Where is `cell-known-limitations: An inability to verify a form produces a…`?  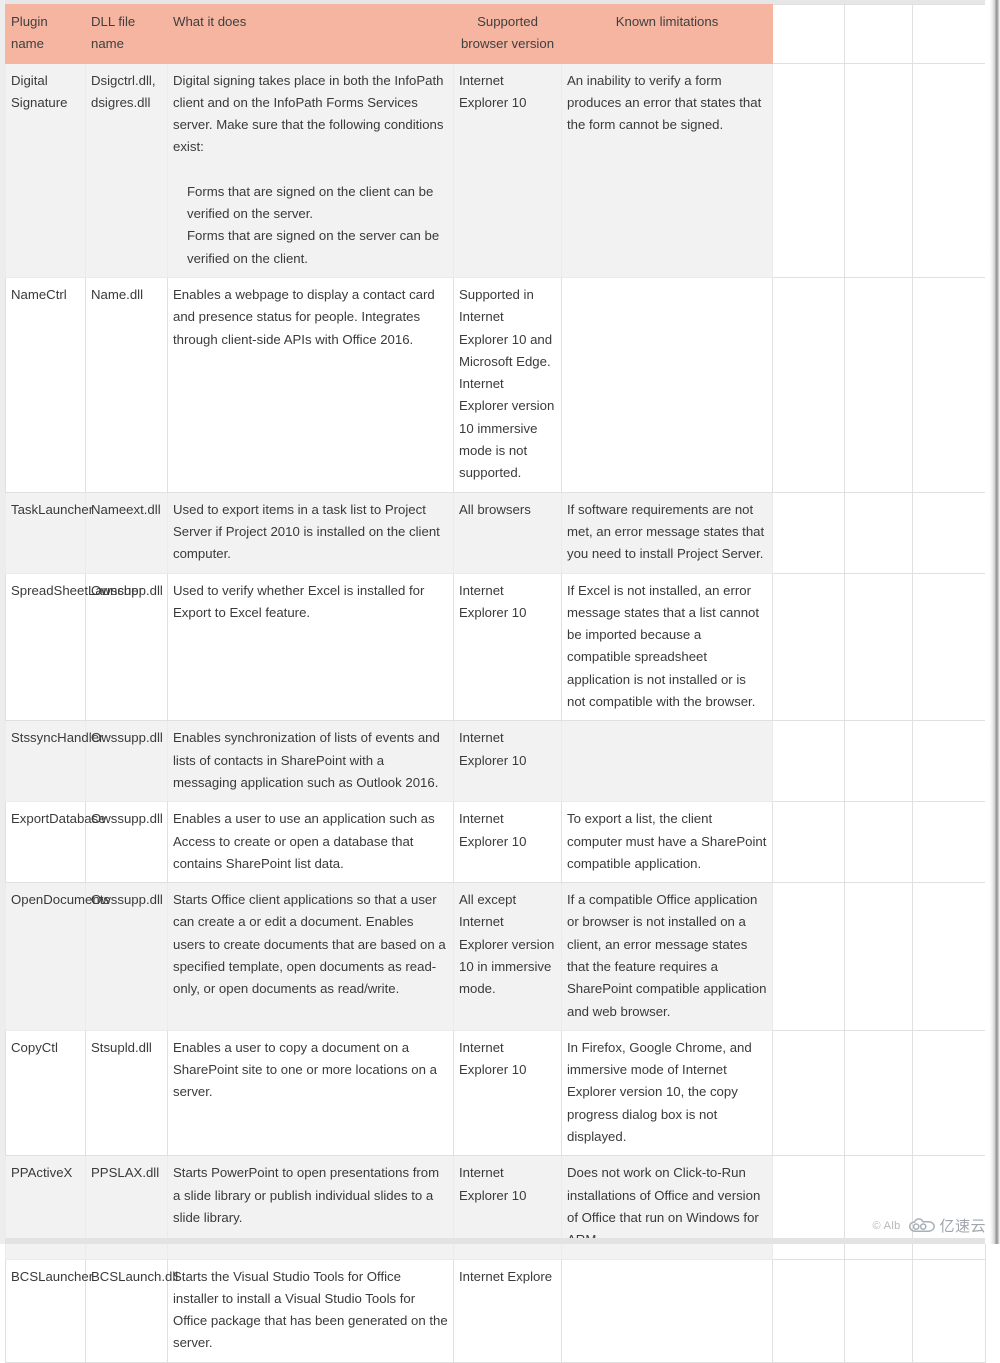
cell-known-limitations: An inability to verify a form produces a… is located at coordinates (667, 170).